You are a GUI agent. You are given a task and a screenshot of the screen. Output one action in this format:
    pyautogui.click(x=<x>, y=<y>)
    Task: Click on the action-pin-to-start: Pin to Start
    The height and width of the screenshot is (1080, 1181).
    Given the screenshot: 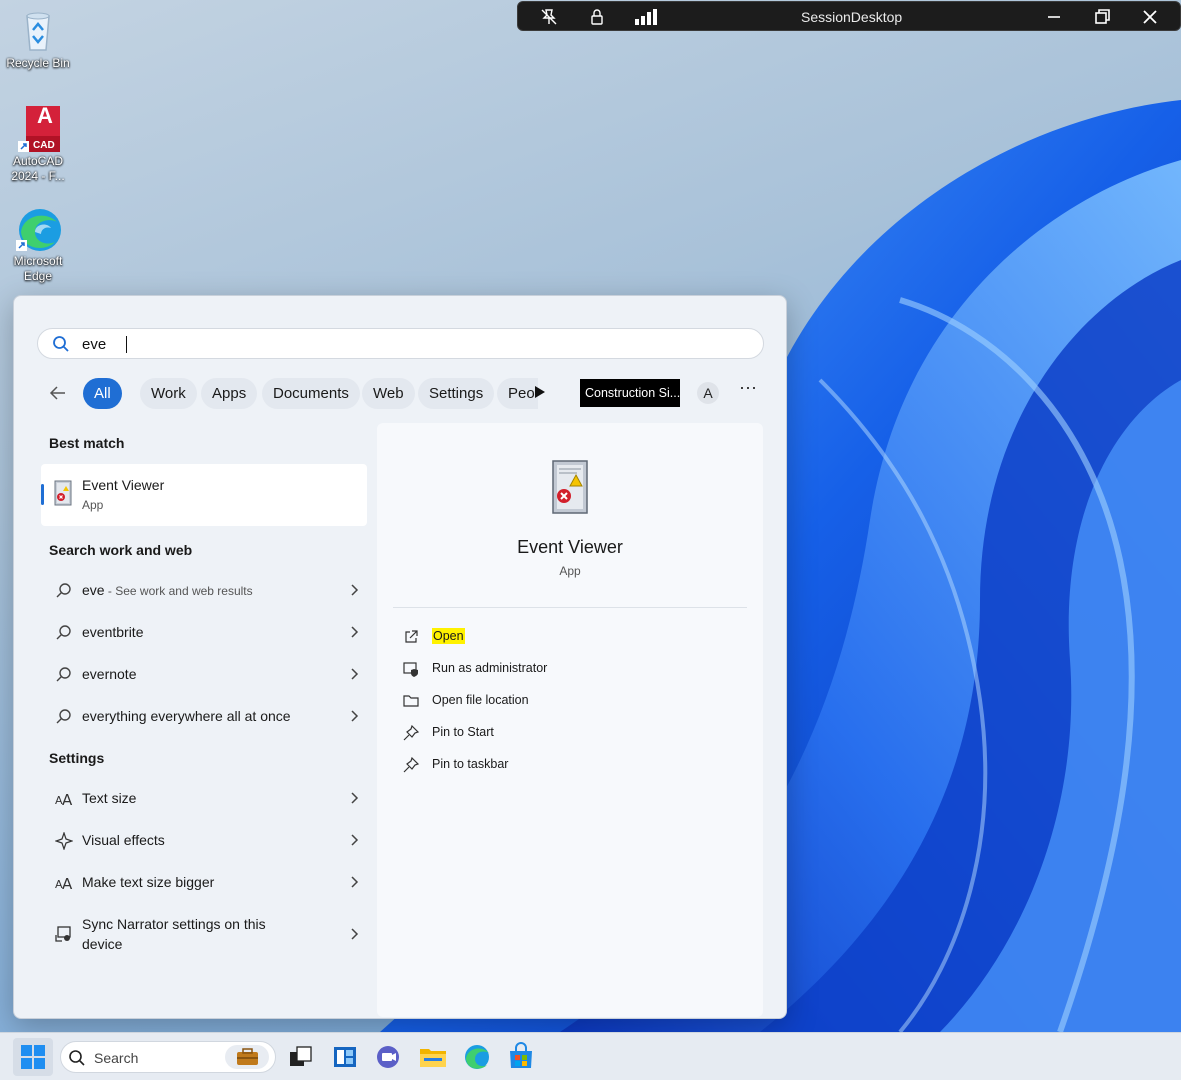 What is the action you would take?
    pyautogui.click(x=568, y=733)
    